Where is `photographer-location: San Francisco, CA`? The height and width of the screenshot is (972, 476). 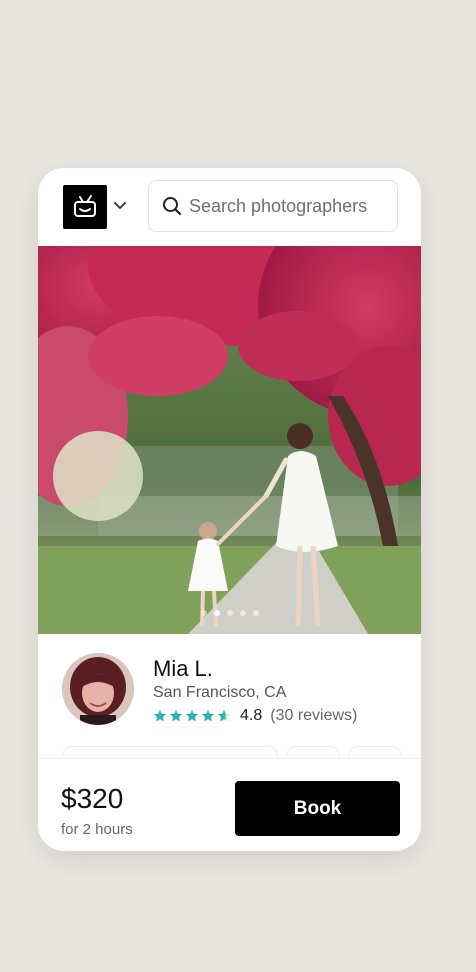
photographer-location: San Francisco, CA is located at coordinates (220, 692).